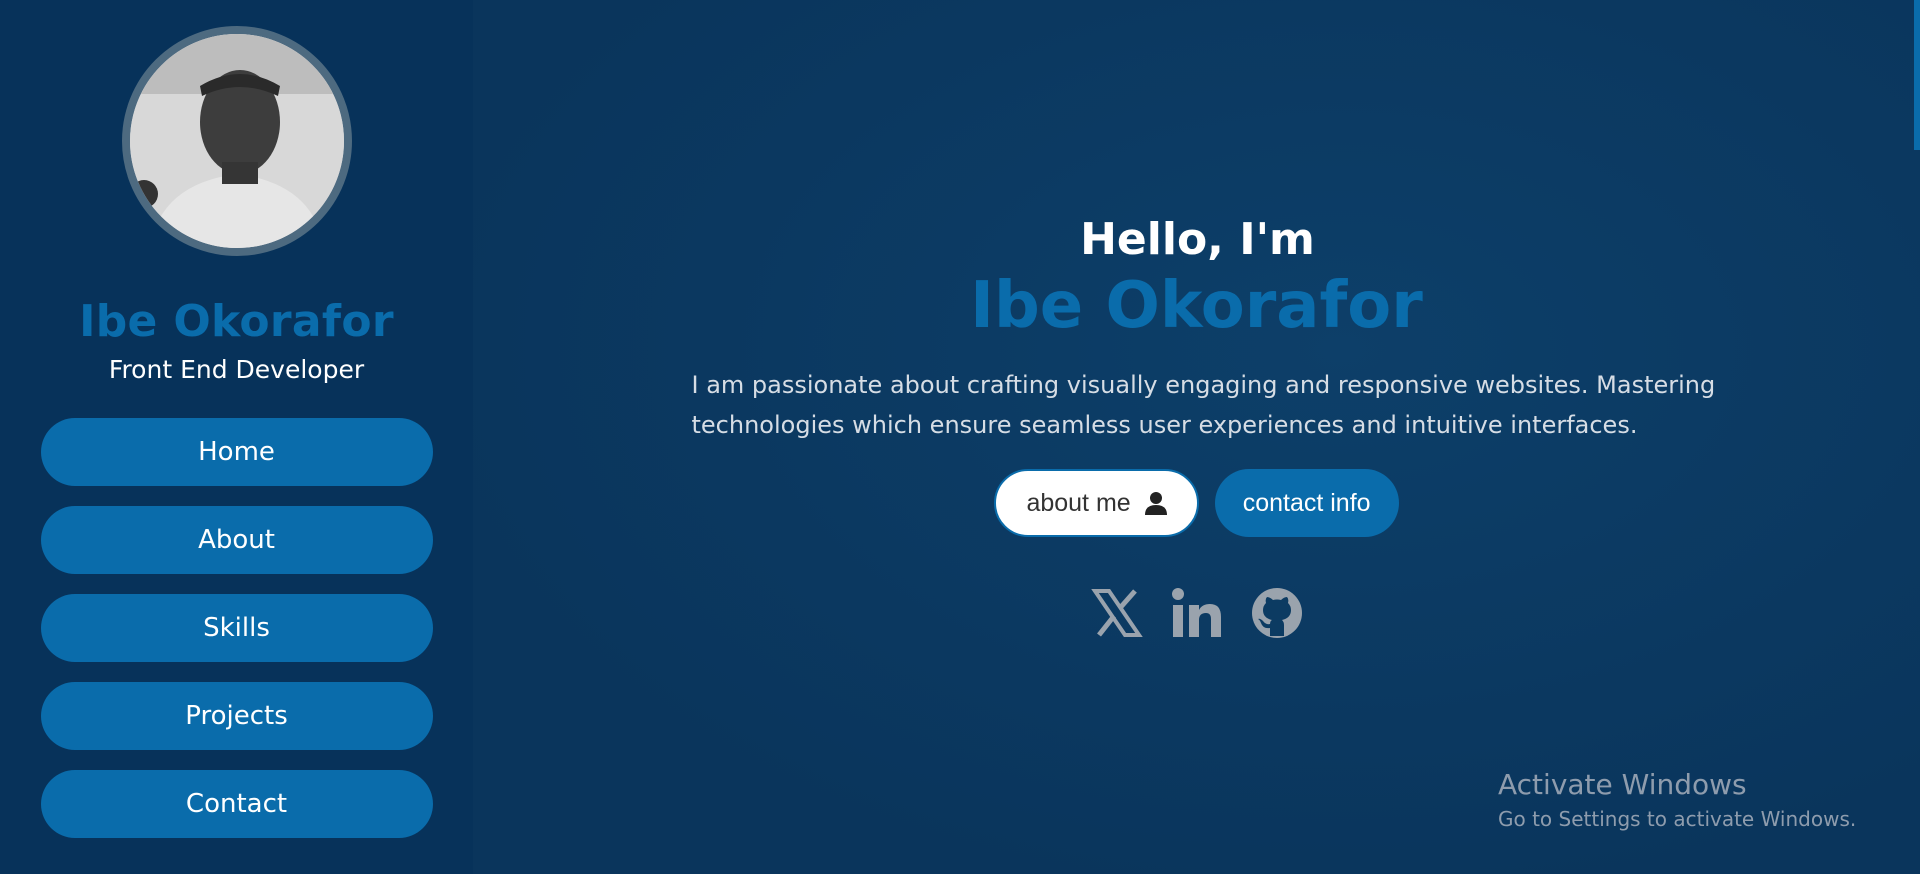 The image size is (1920, 874). I want to click on about-me-button: about me, so click(1096, 503).